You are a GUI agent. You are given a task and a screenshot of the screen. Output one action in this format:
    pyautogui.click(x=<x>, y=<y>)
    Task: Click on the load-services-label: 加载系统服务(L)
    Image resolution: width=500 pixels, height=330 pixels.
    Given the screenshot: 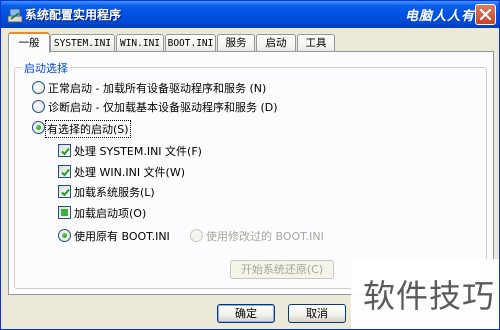 What is the action you would take?
    pyautogui.click(x=114, y=192)
    